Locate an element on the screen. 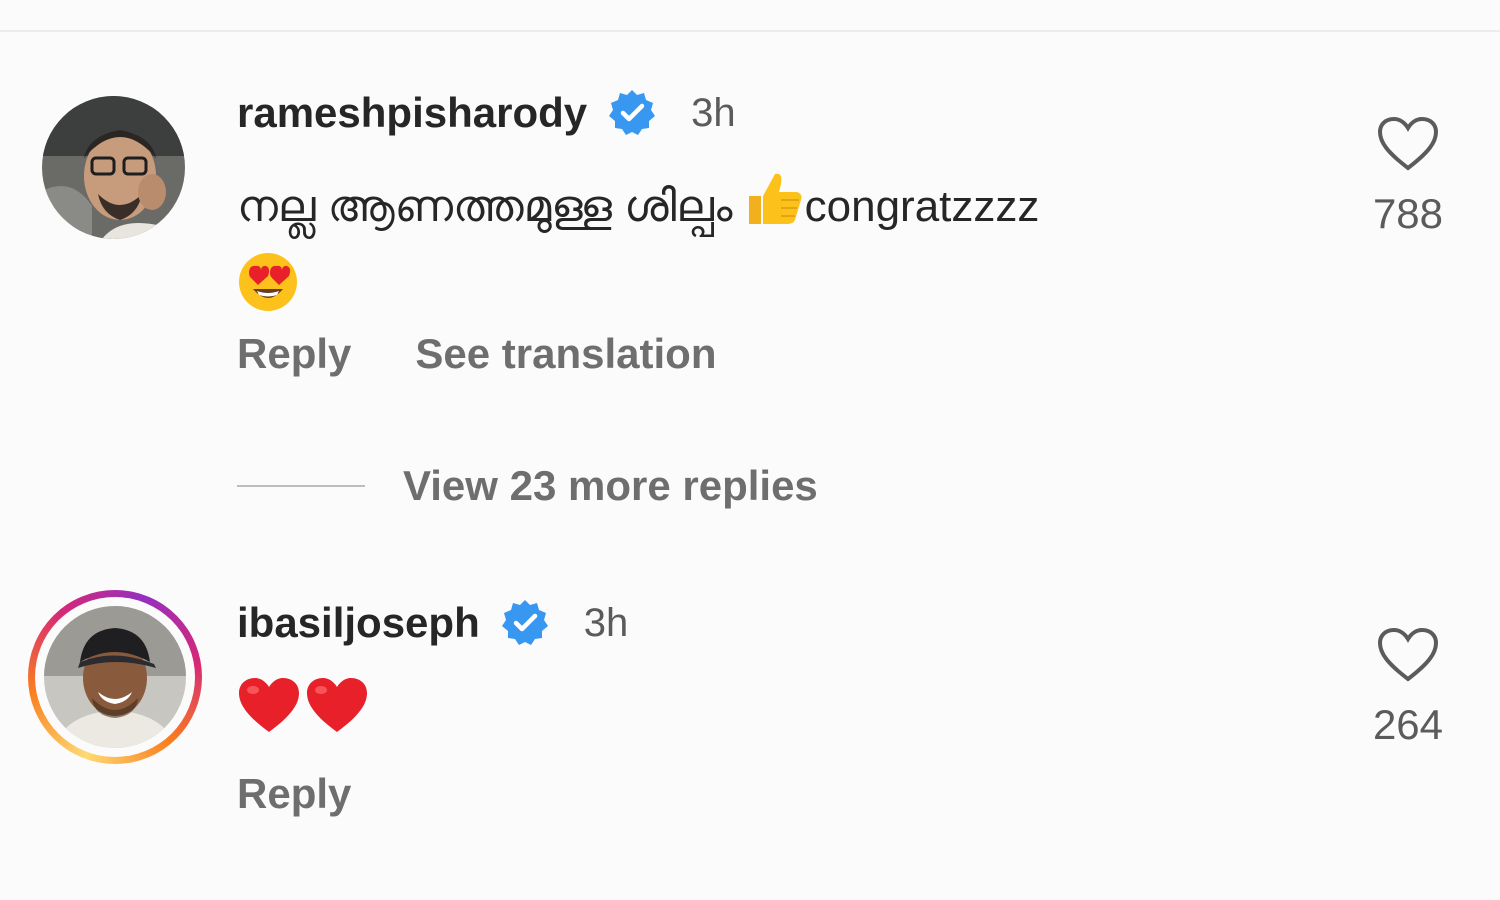  avatar-ibasiljoseph is located at coordinates (115, 677).